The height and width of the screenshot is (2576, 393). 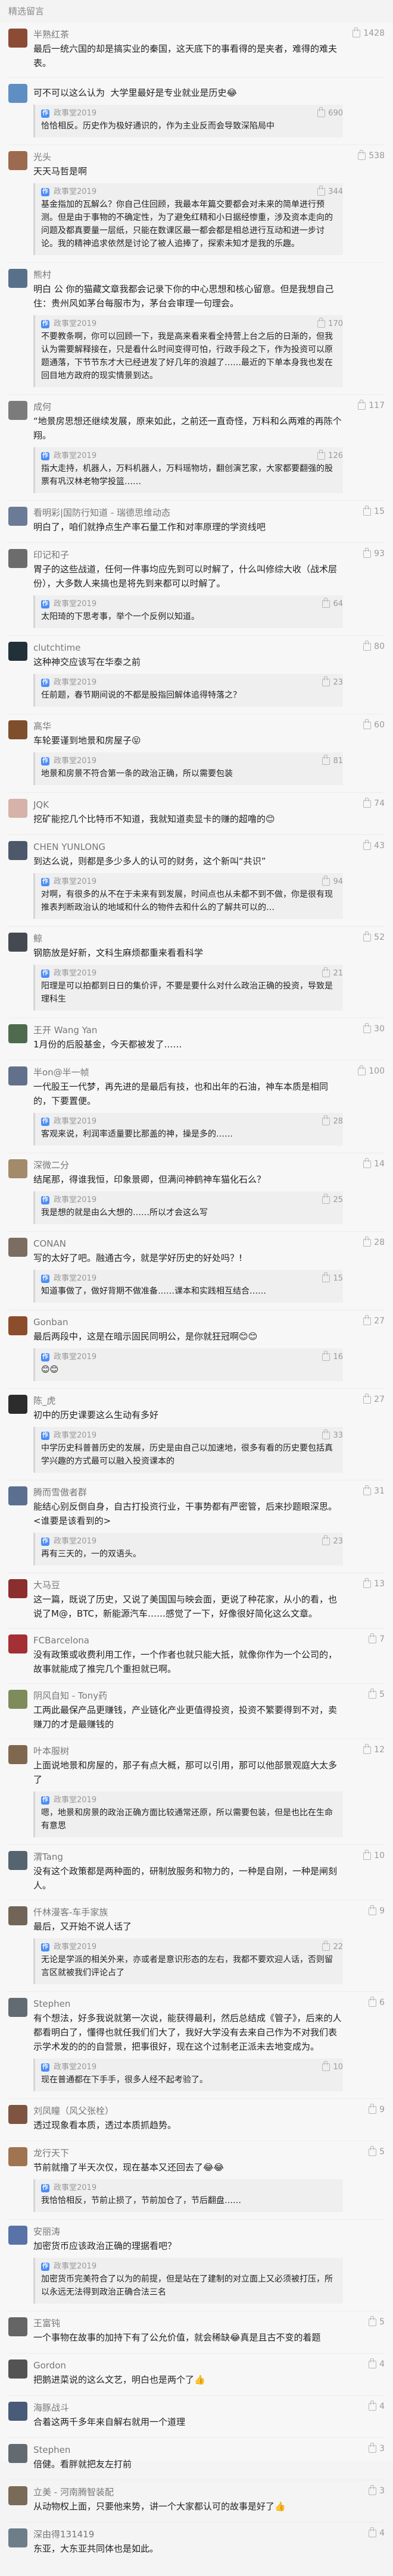 I want to click on comment-author-name: 印记和子, so click(x=188, y=555).